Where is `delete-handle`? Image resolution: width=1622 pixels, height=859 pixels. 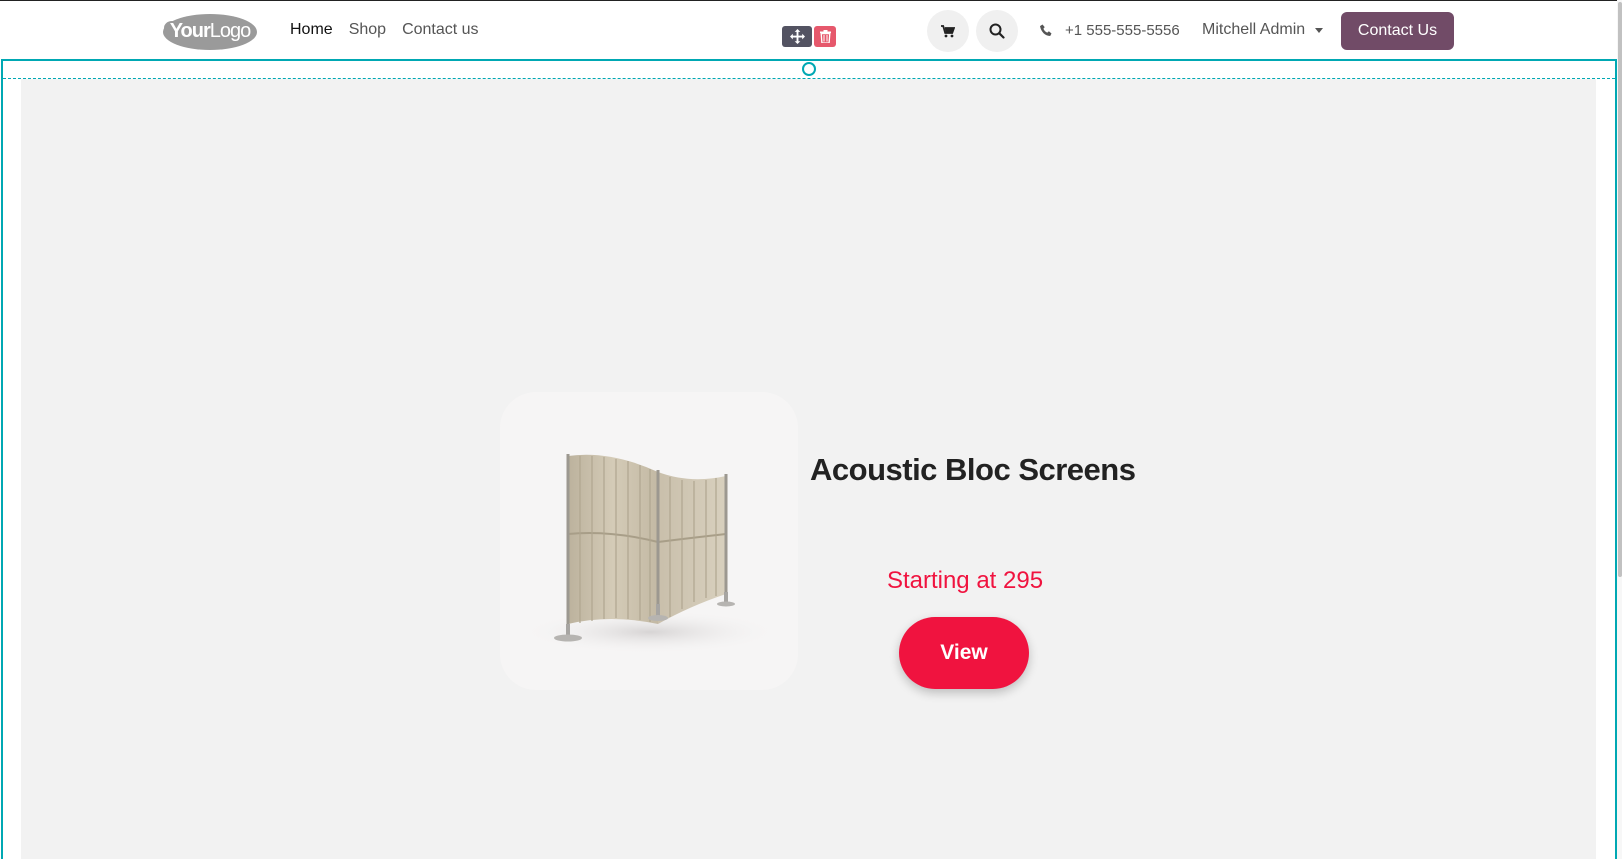 delete-handle is located at coordinates (825, 36).